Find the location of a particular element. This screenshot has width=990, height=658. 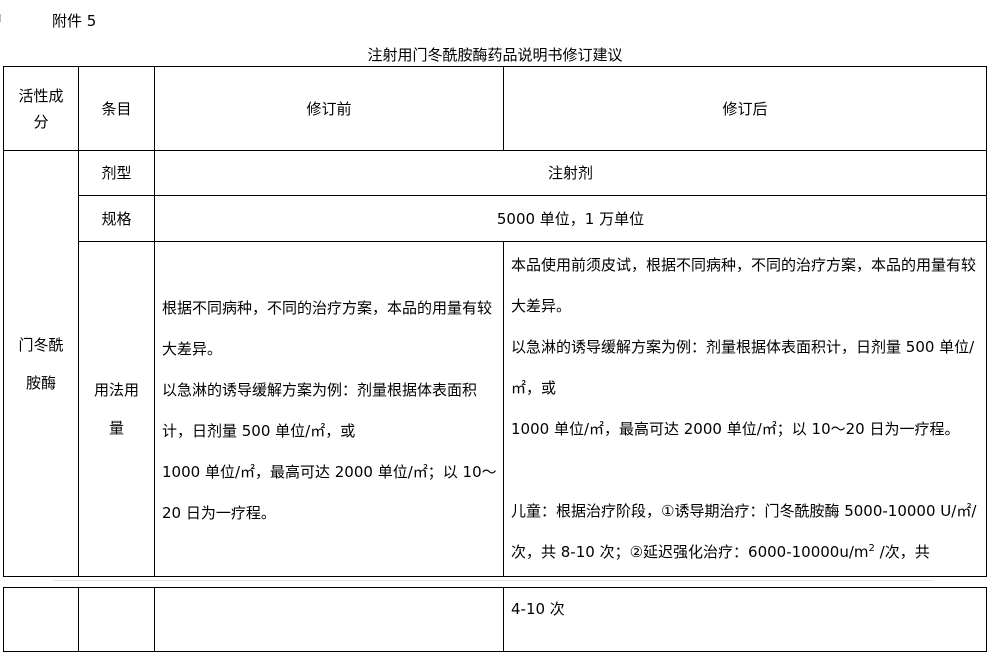

margin-marker is located at coordinates (2, 18).